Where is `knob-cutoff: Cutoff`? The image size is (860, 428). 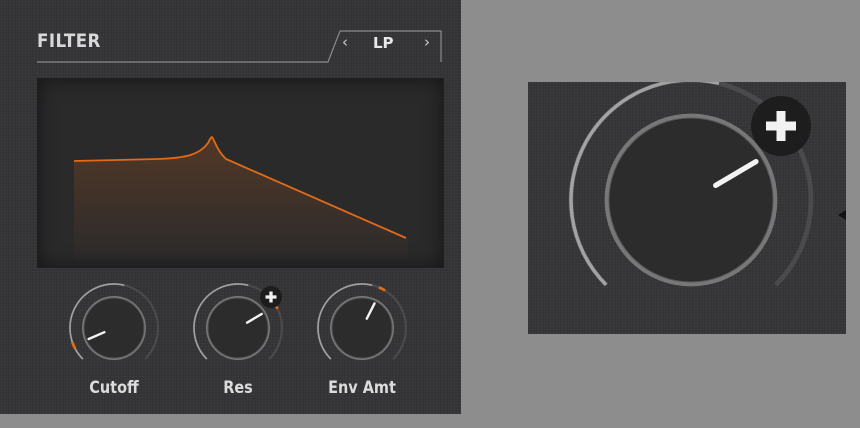 knob-cutoff: Cutoff is located at coordinates (114, 345).